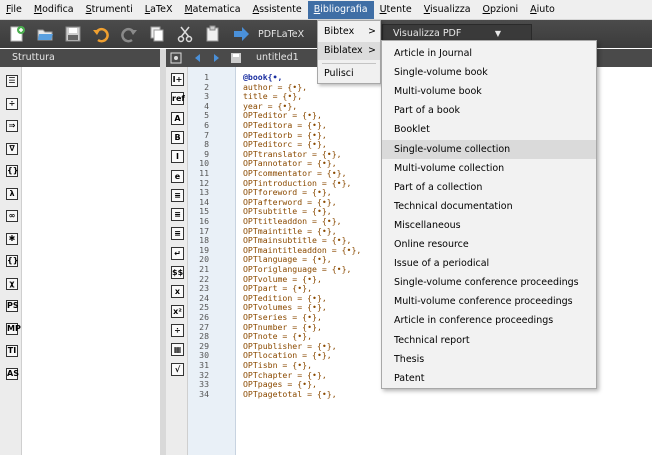  What do you see at coordinates (157, 34) in the screenshot?
I see `copy-icon` at bounding box center [157, 34].